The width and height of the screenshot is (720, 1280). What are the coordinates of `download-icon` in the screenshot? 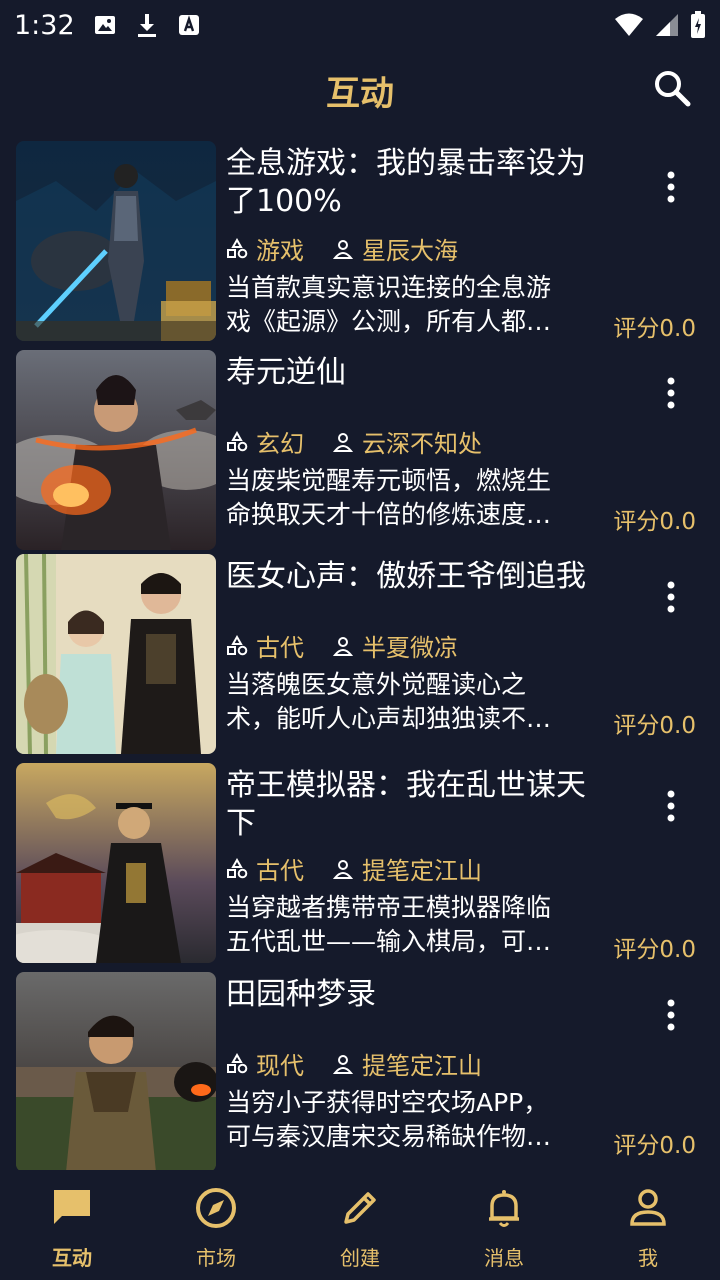 It's located at (146, 25).